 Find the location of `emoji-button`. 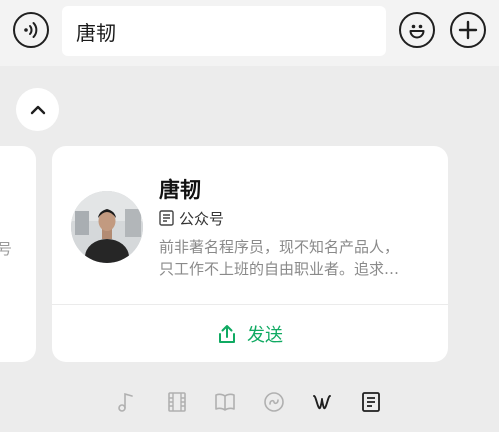

emoji-button is located at coordinates (417, 30).